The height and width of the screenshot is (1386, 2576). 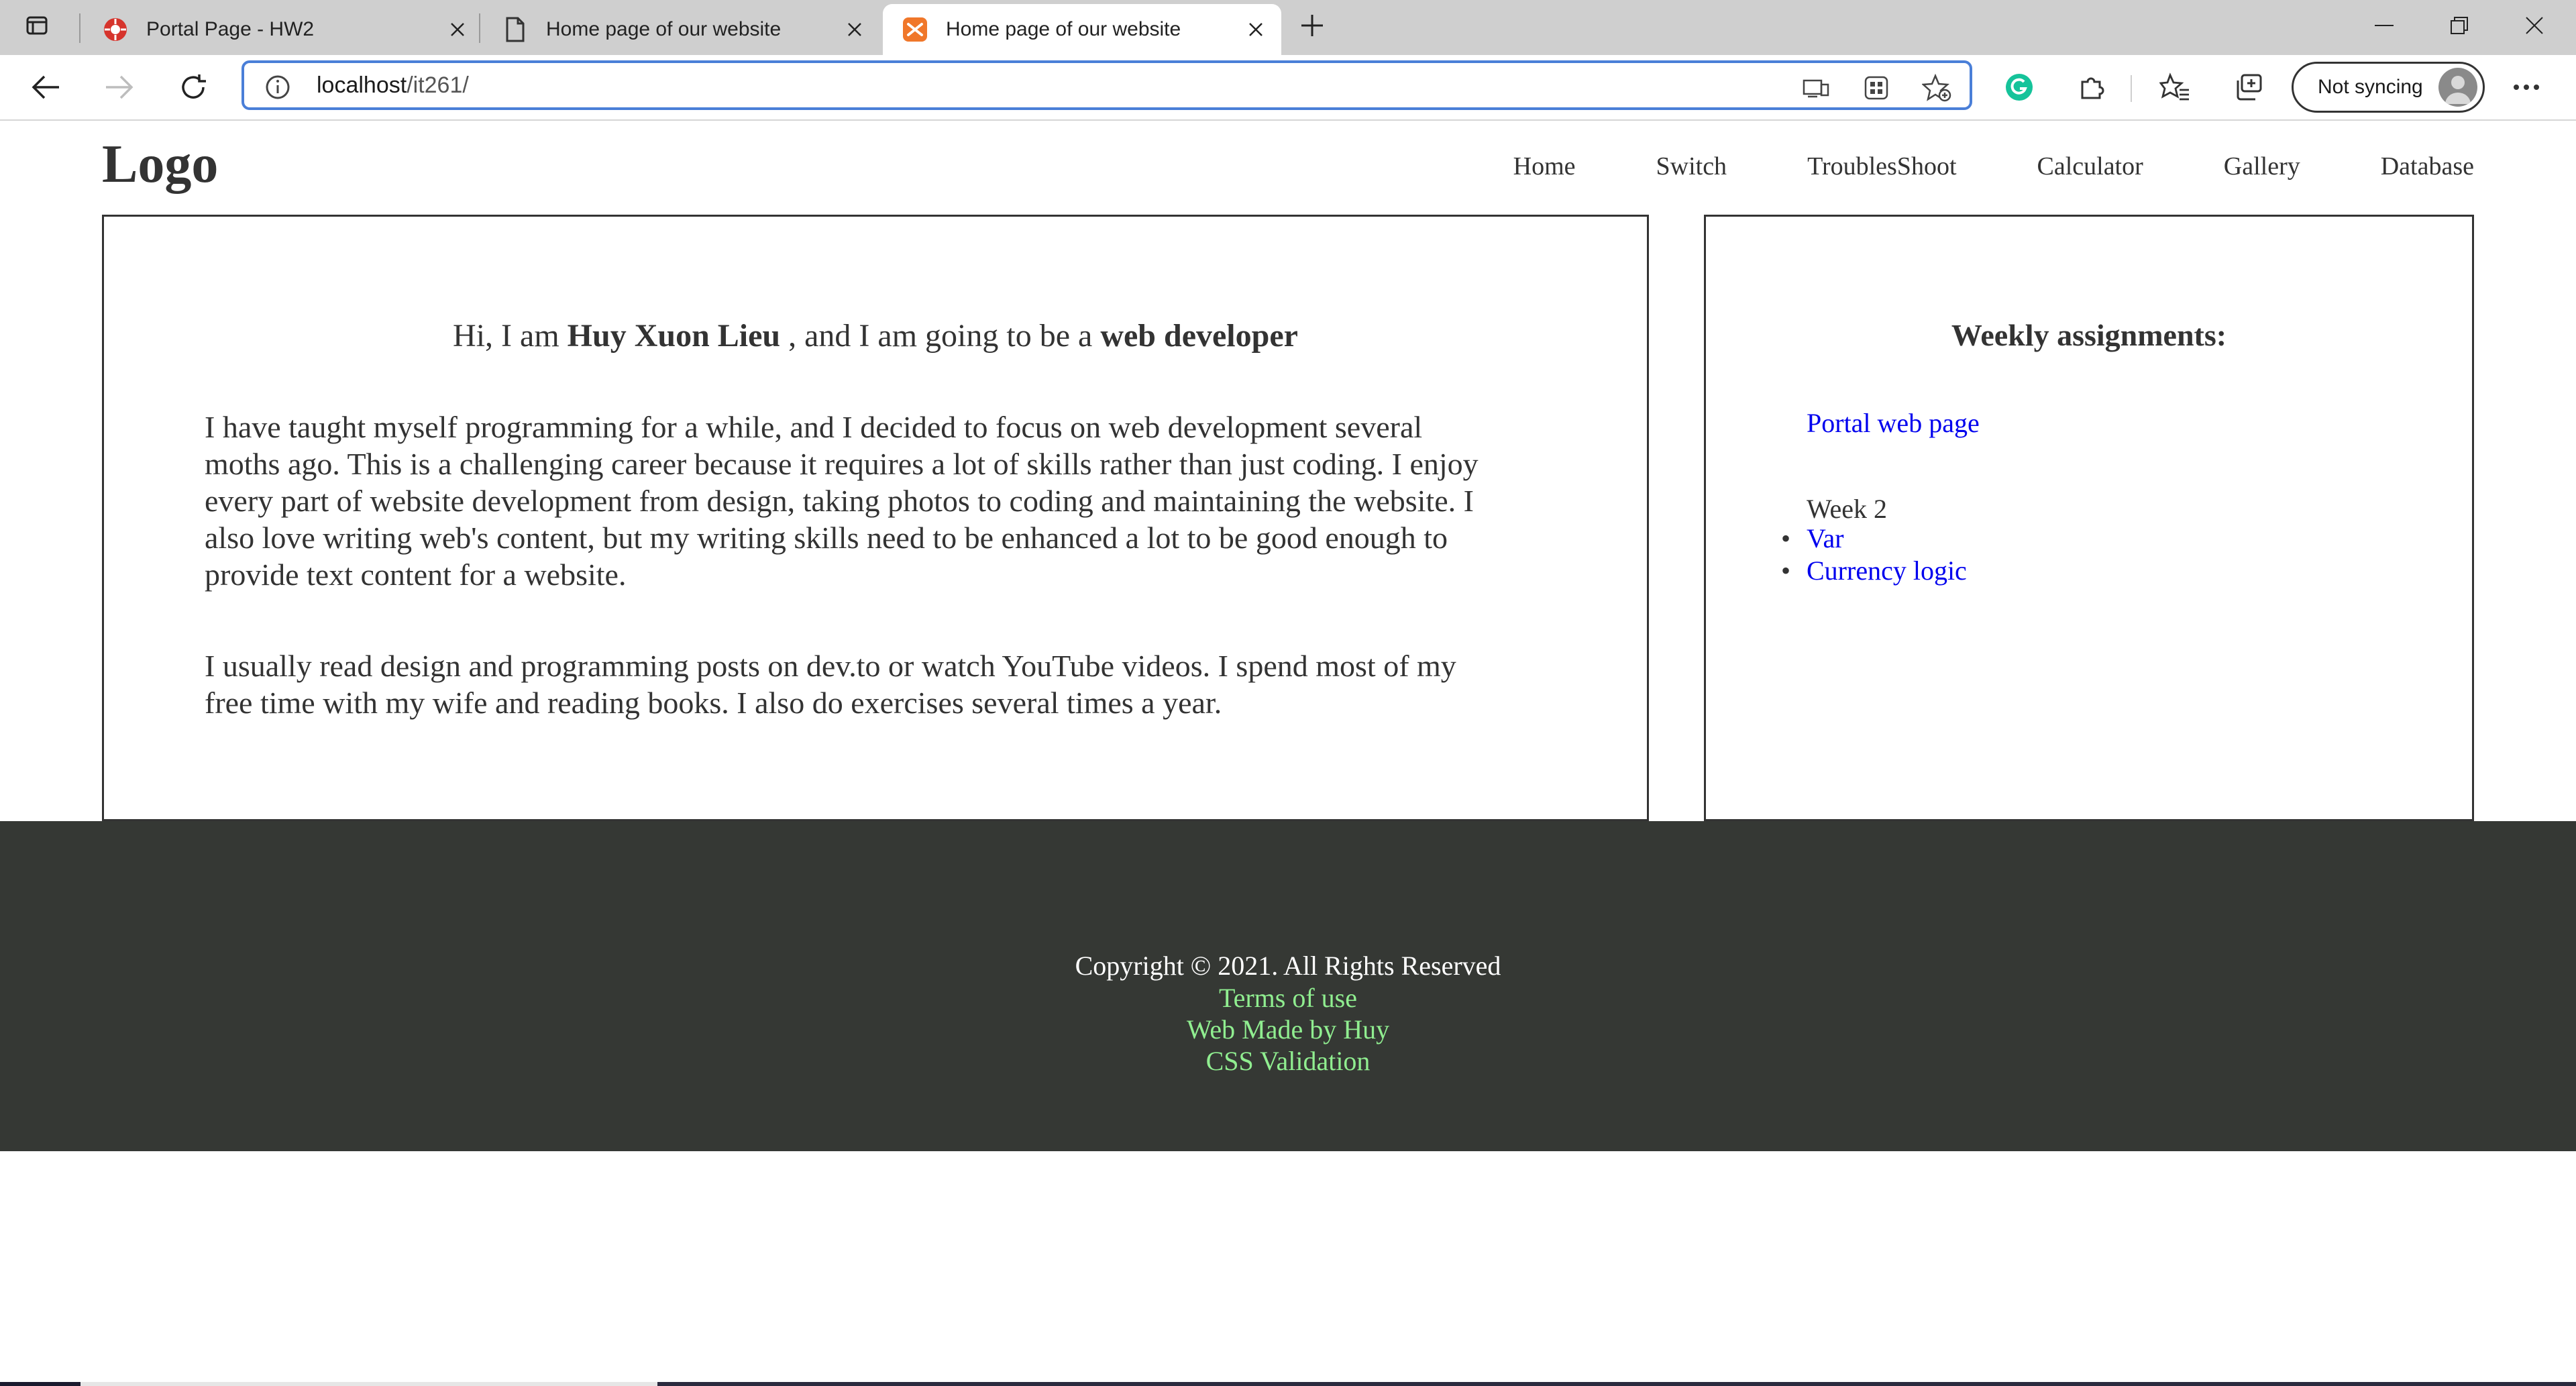 I want to click on url-path: /it261/, so click(x=438, y=85).